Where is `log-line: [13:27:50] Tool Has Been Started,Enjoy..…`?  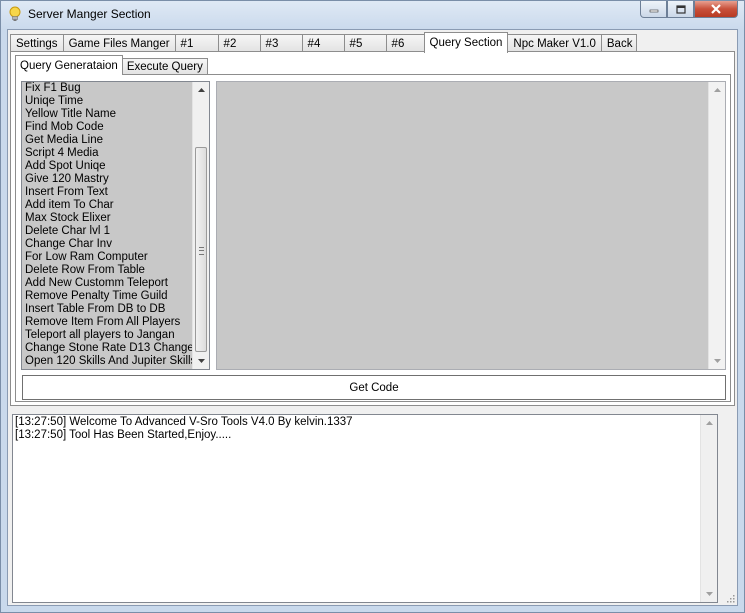
log-line: [13:27:50] Tool Has Been Started,Enjoy..… is located at coordinates (123, 435).